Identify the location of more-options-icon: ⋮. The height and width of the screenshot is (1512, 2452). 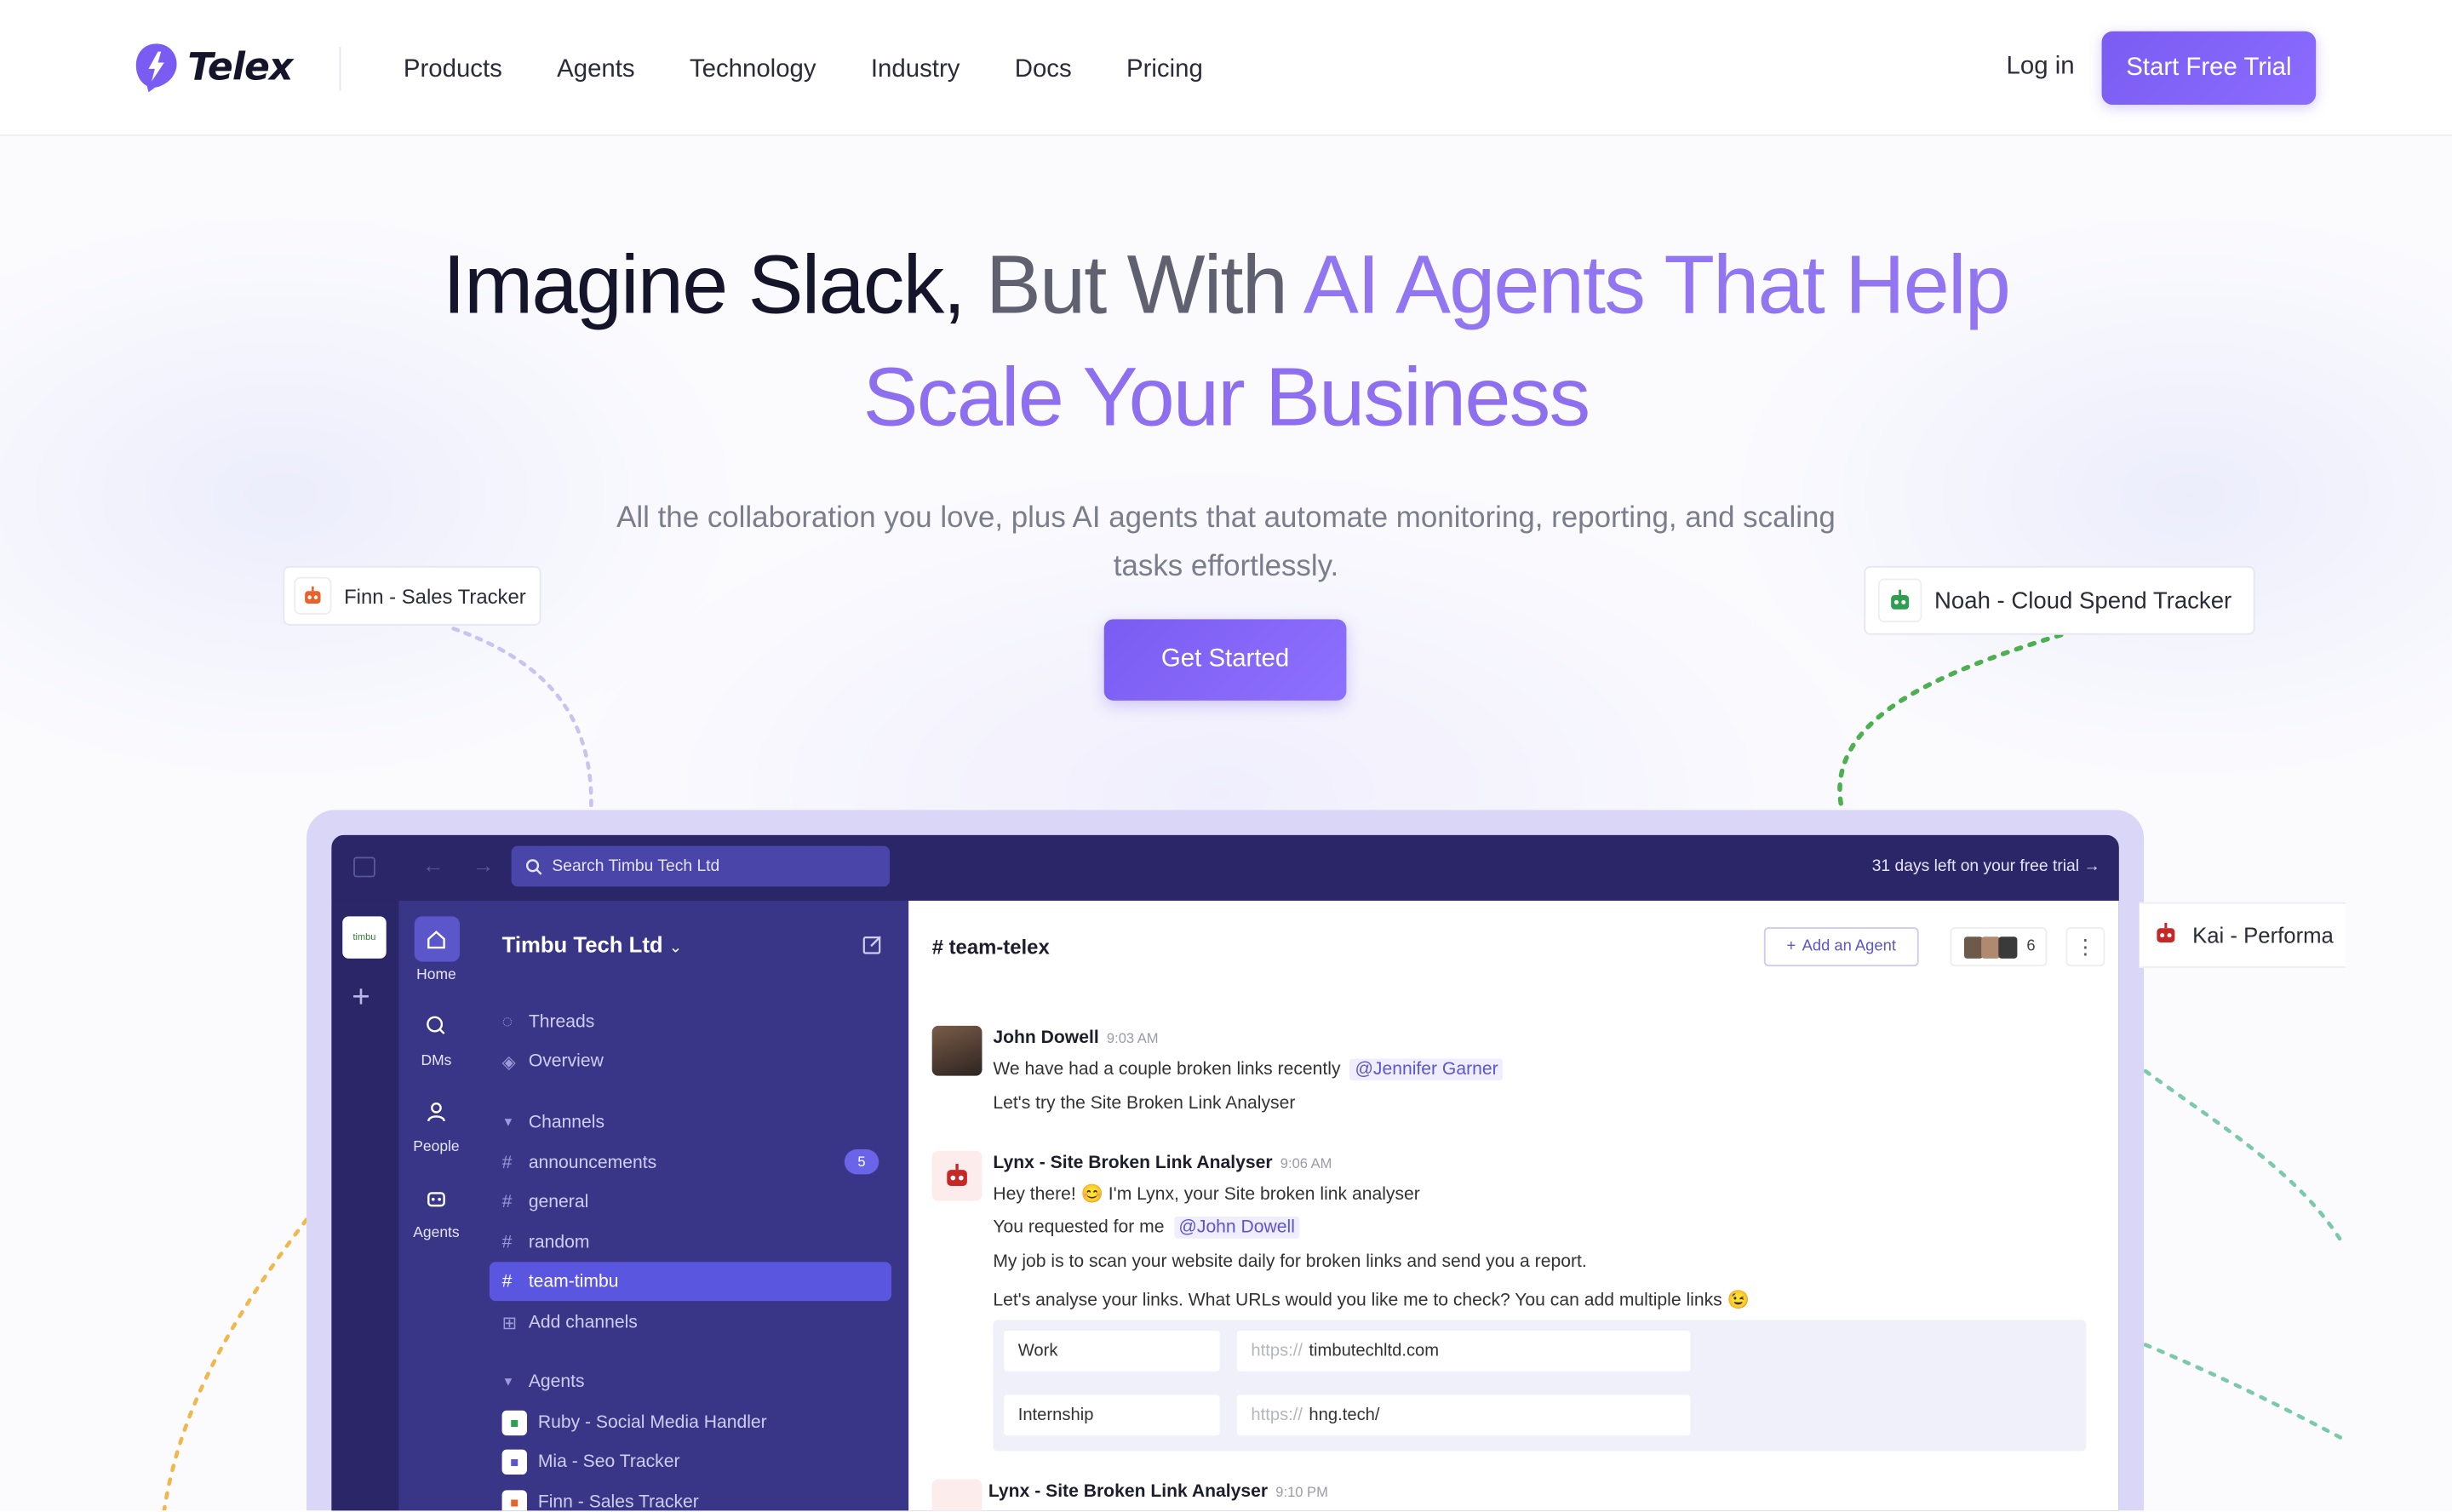
(2085, 947).